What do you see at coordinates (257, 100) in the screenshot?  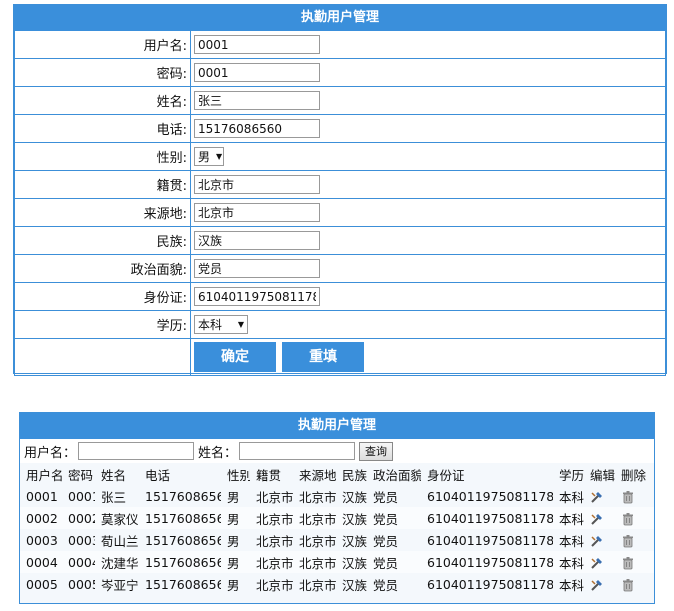 I see `name-input` at bounding box center [257, 100].